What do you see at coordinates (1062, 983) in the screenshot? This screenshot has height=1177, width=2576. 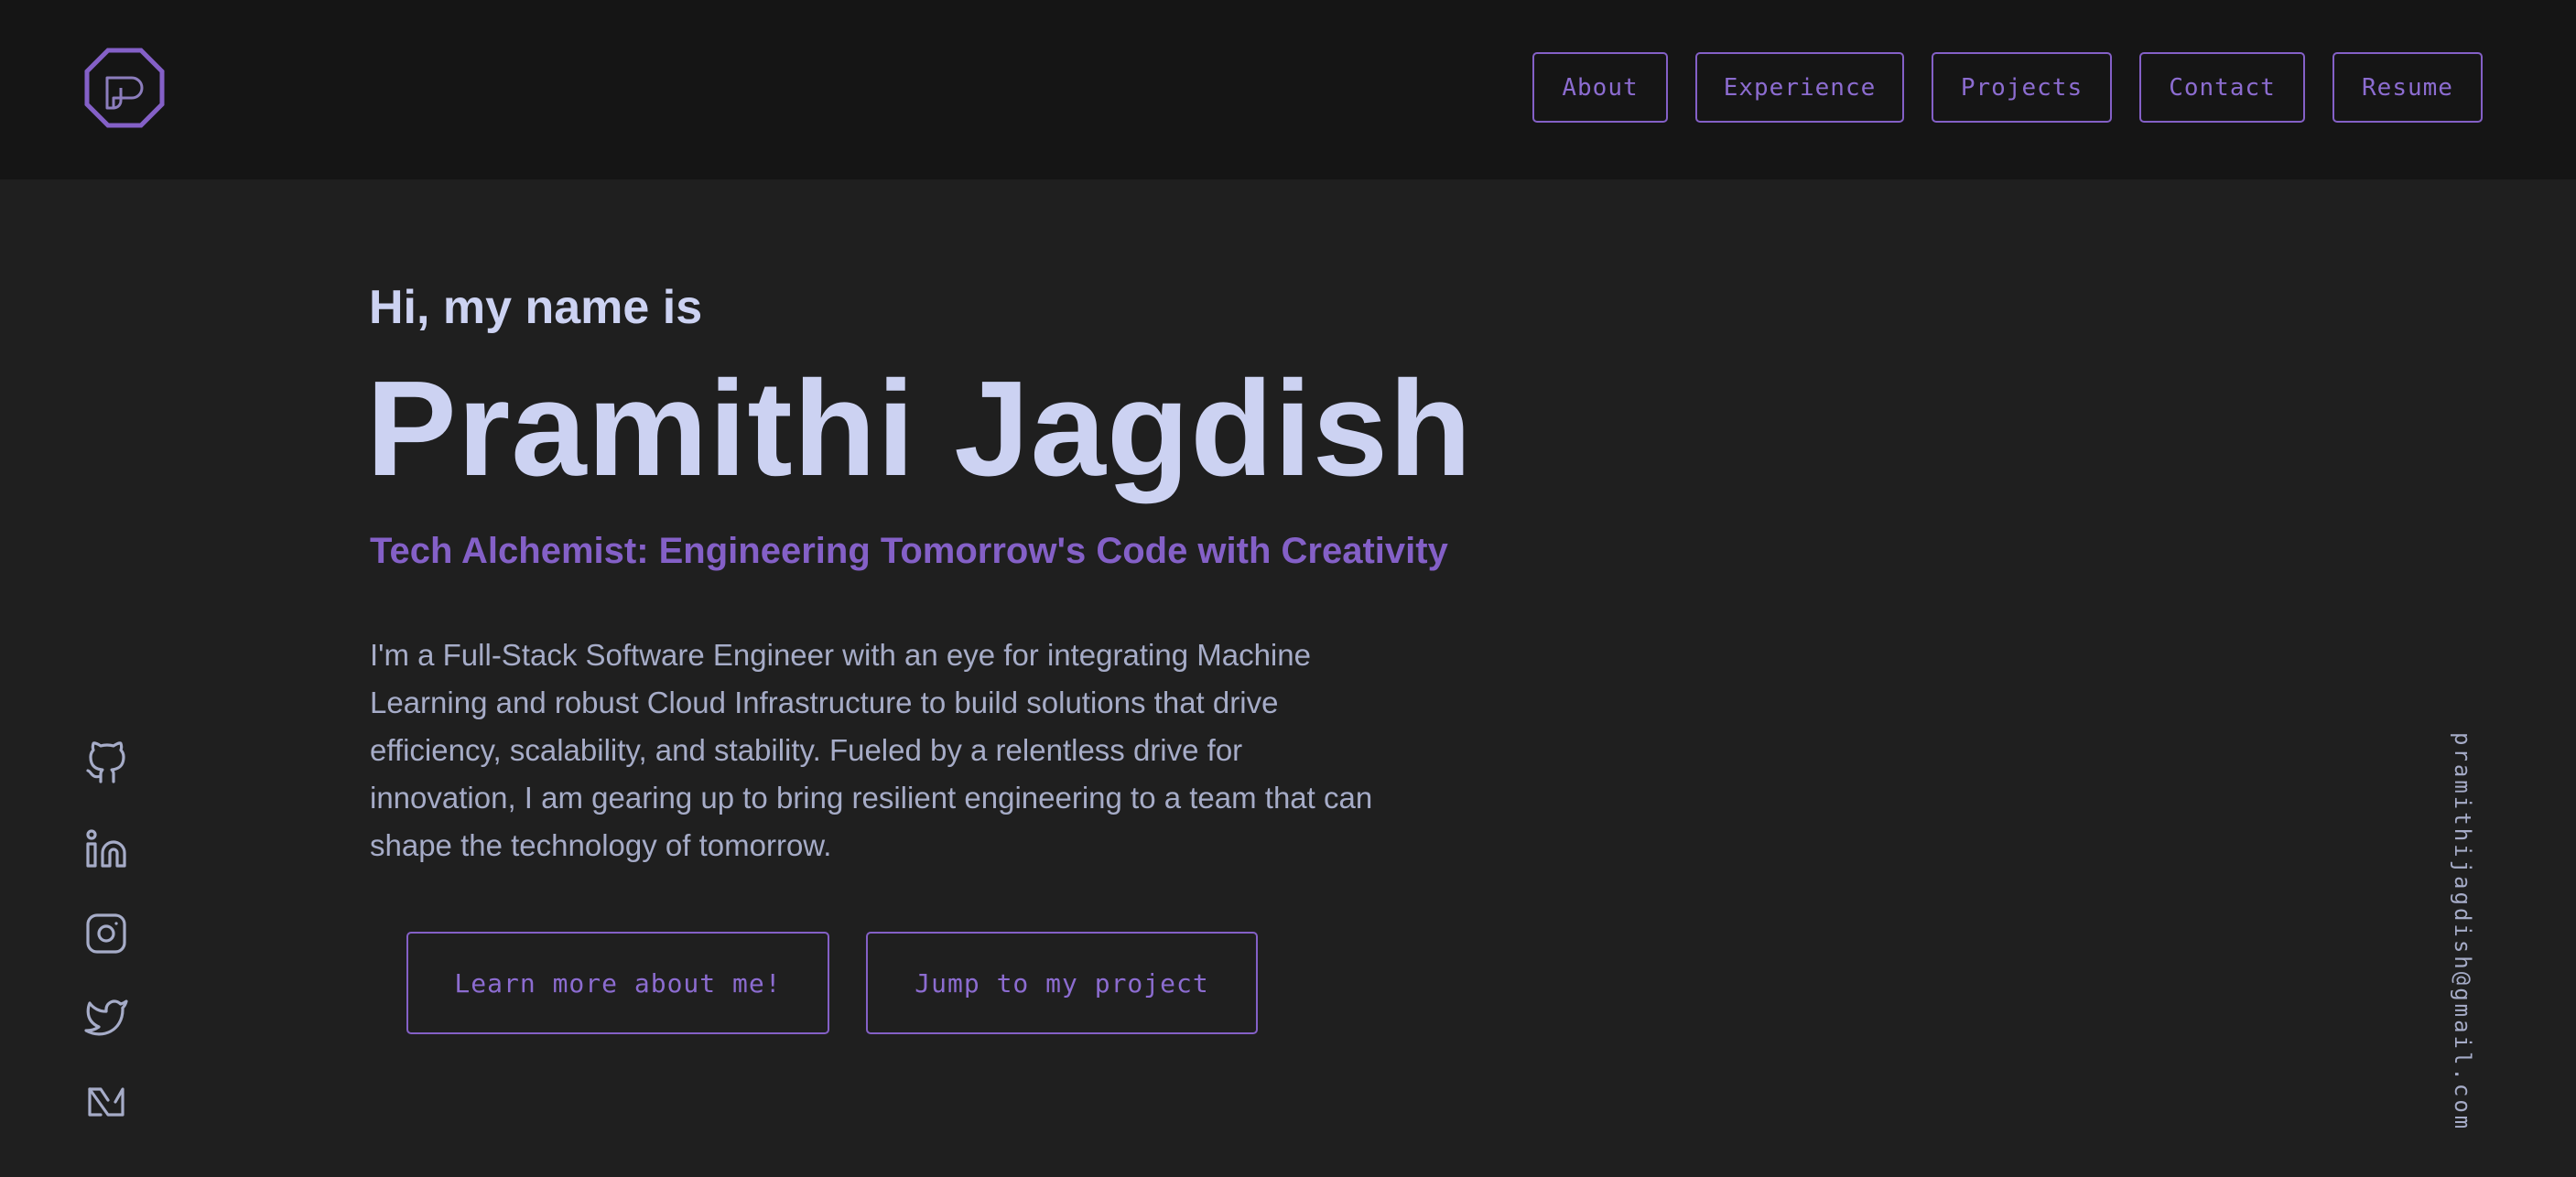 I see `jump-to-project-button: Jump to my project` at bounding box center [1062, 983].